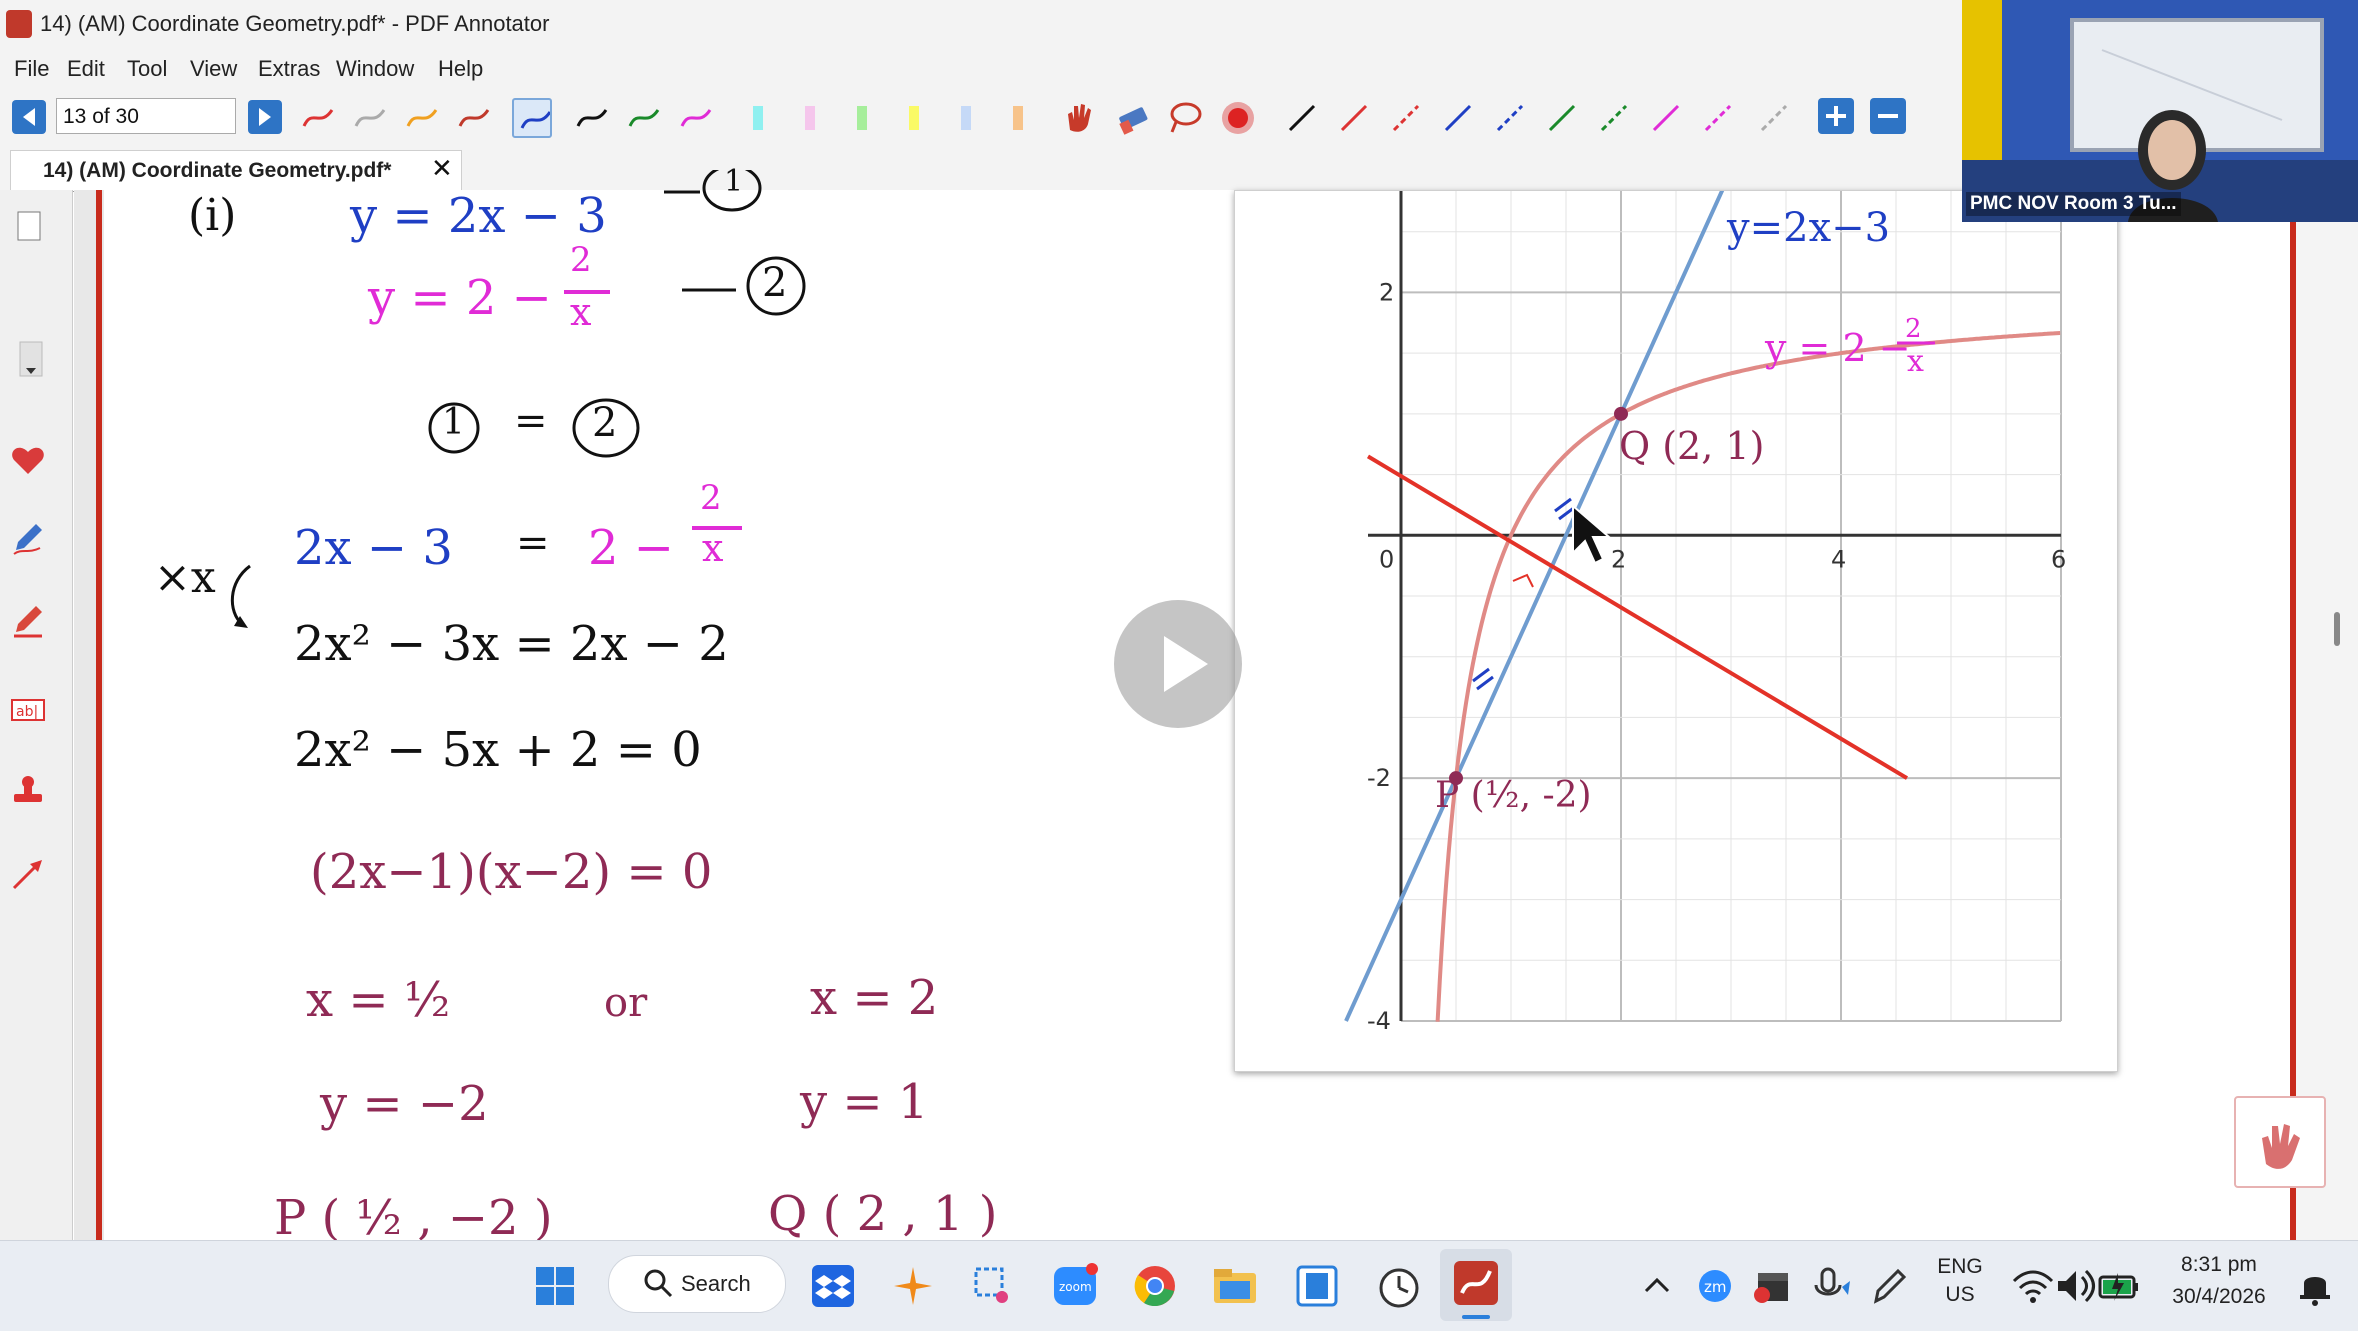 The width and height of the screenshot is (2358, 1331). Describe the element at coordinates (146, 116) in the screenshot. I see `page-number-input: 13 of 30` at that location.